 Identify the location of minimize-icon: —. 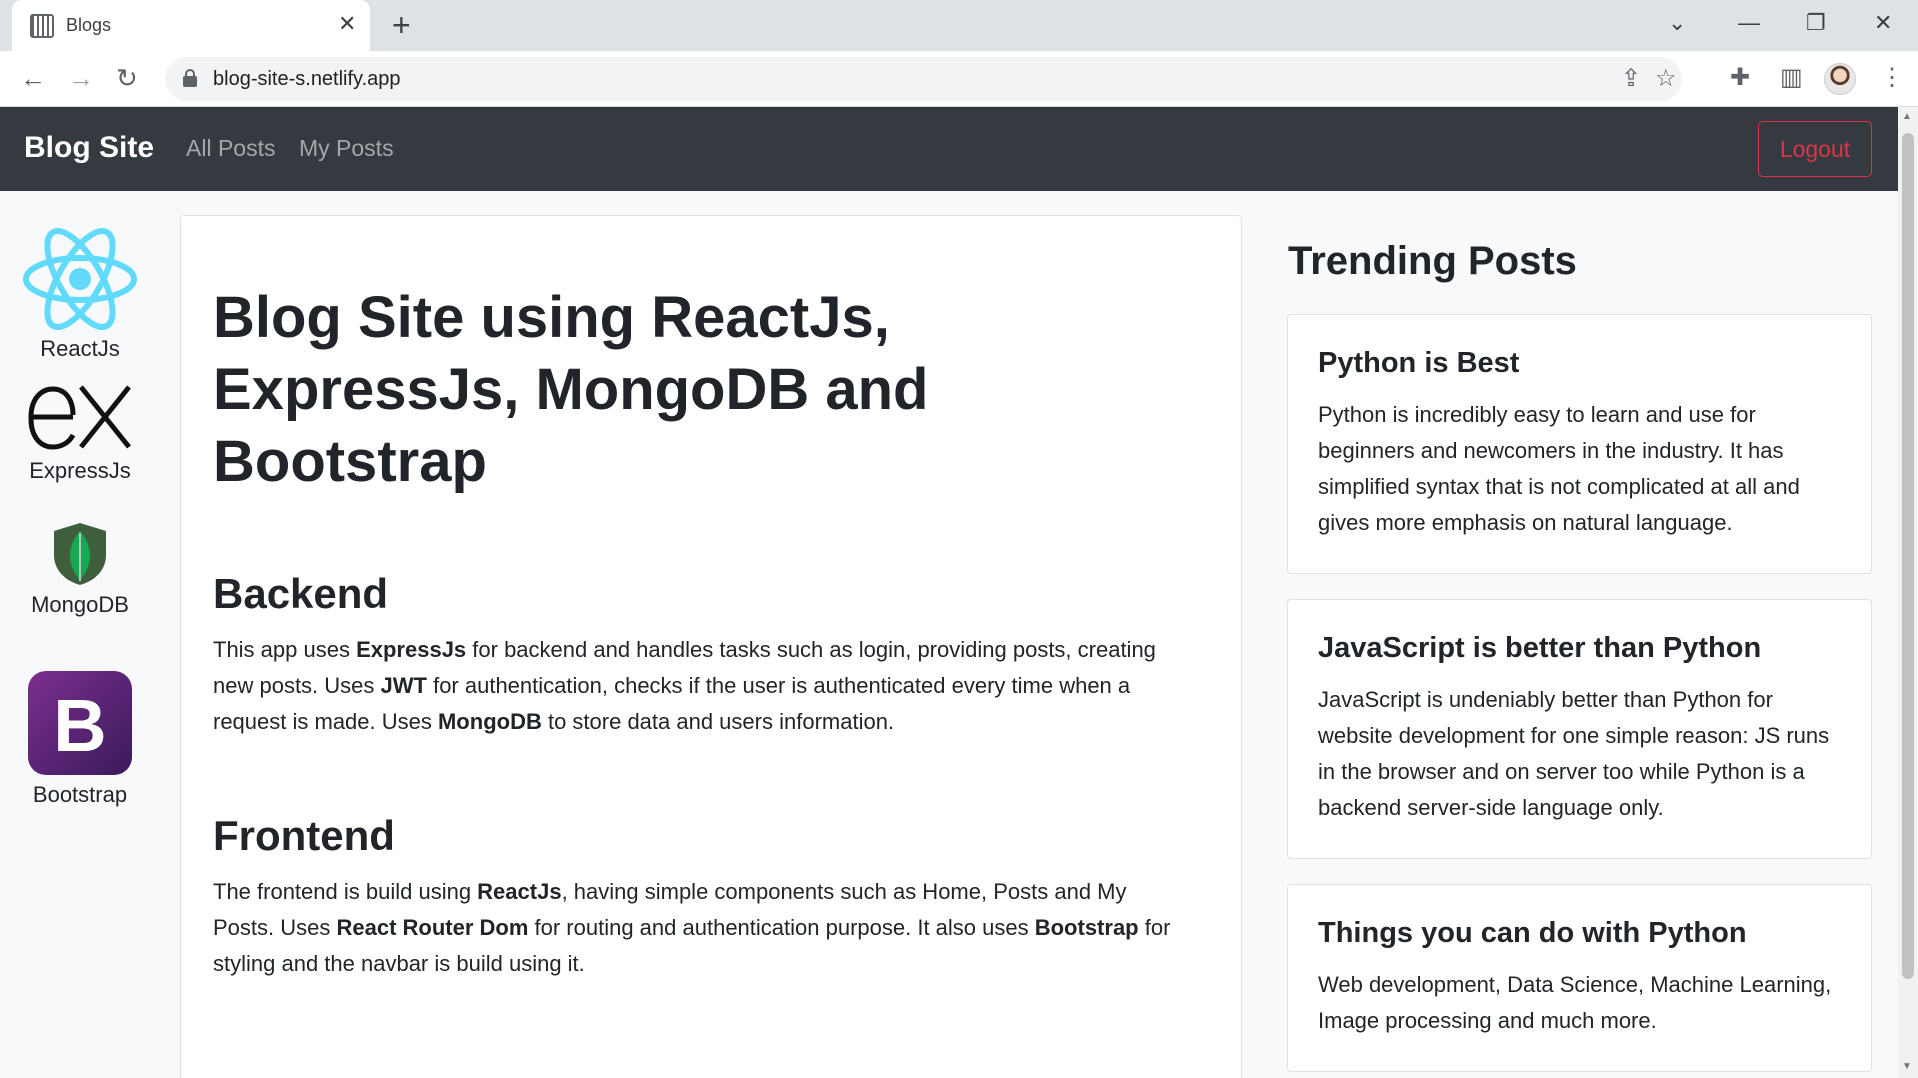
(1749, 23).